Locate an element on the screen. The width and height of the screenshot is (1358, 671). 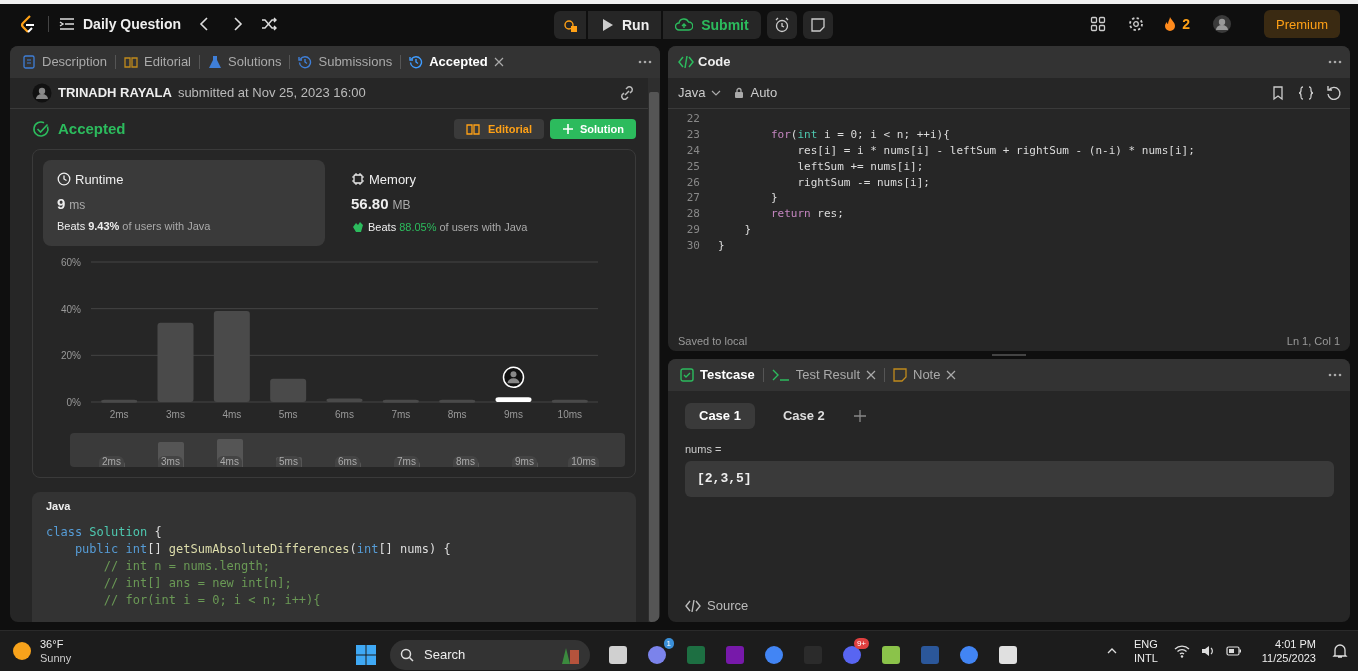
run-button: Run is located at coordinates (625, 24).